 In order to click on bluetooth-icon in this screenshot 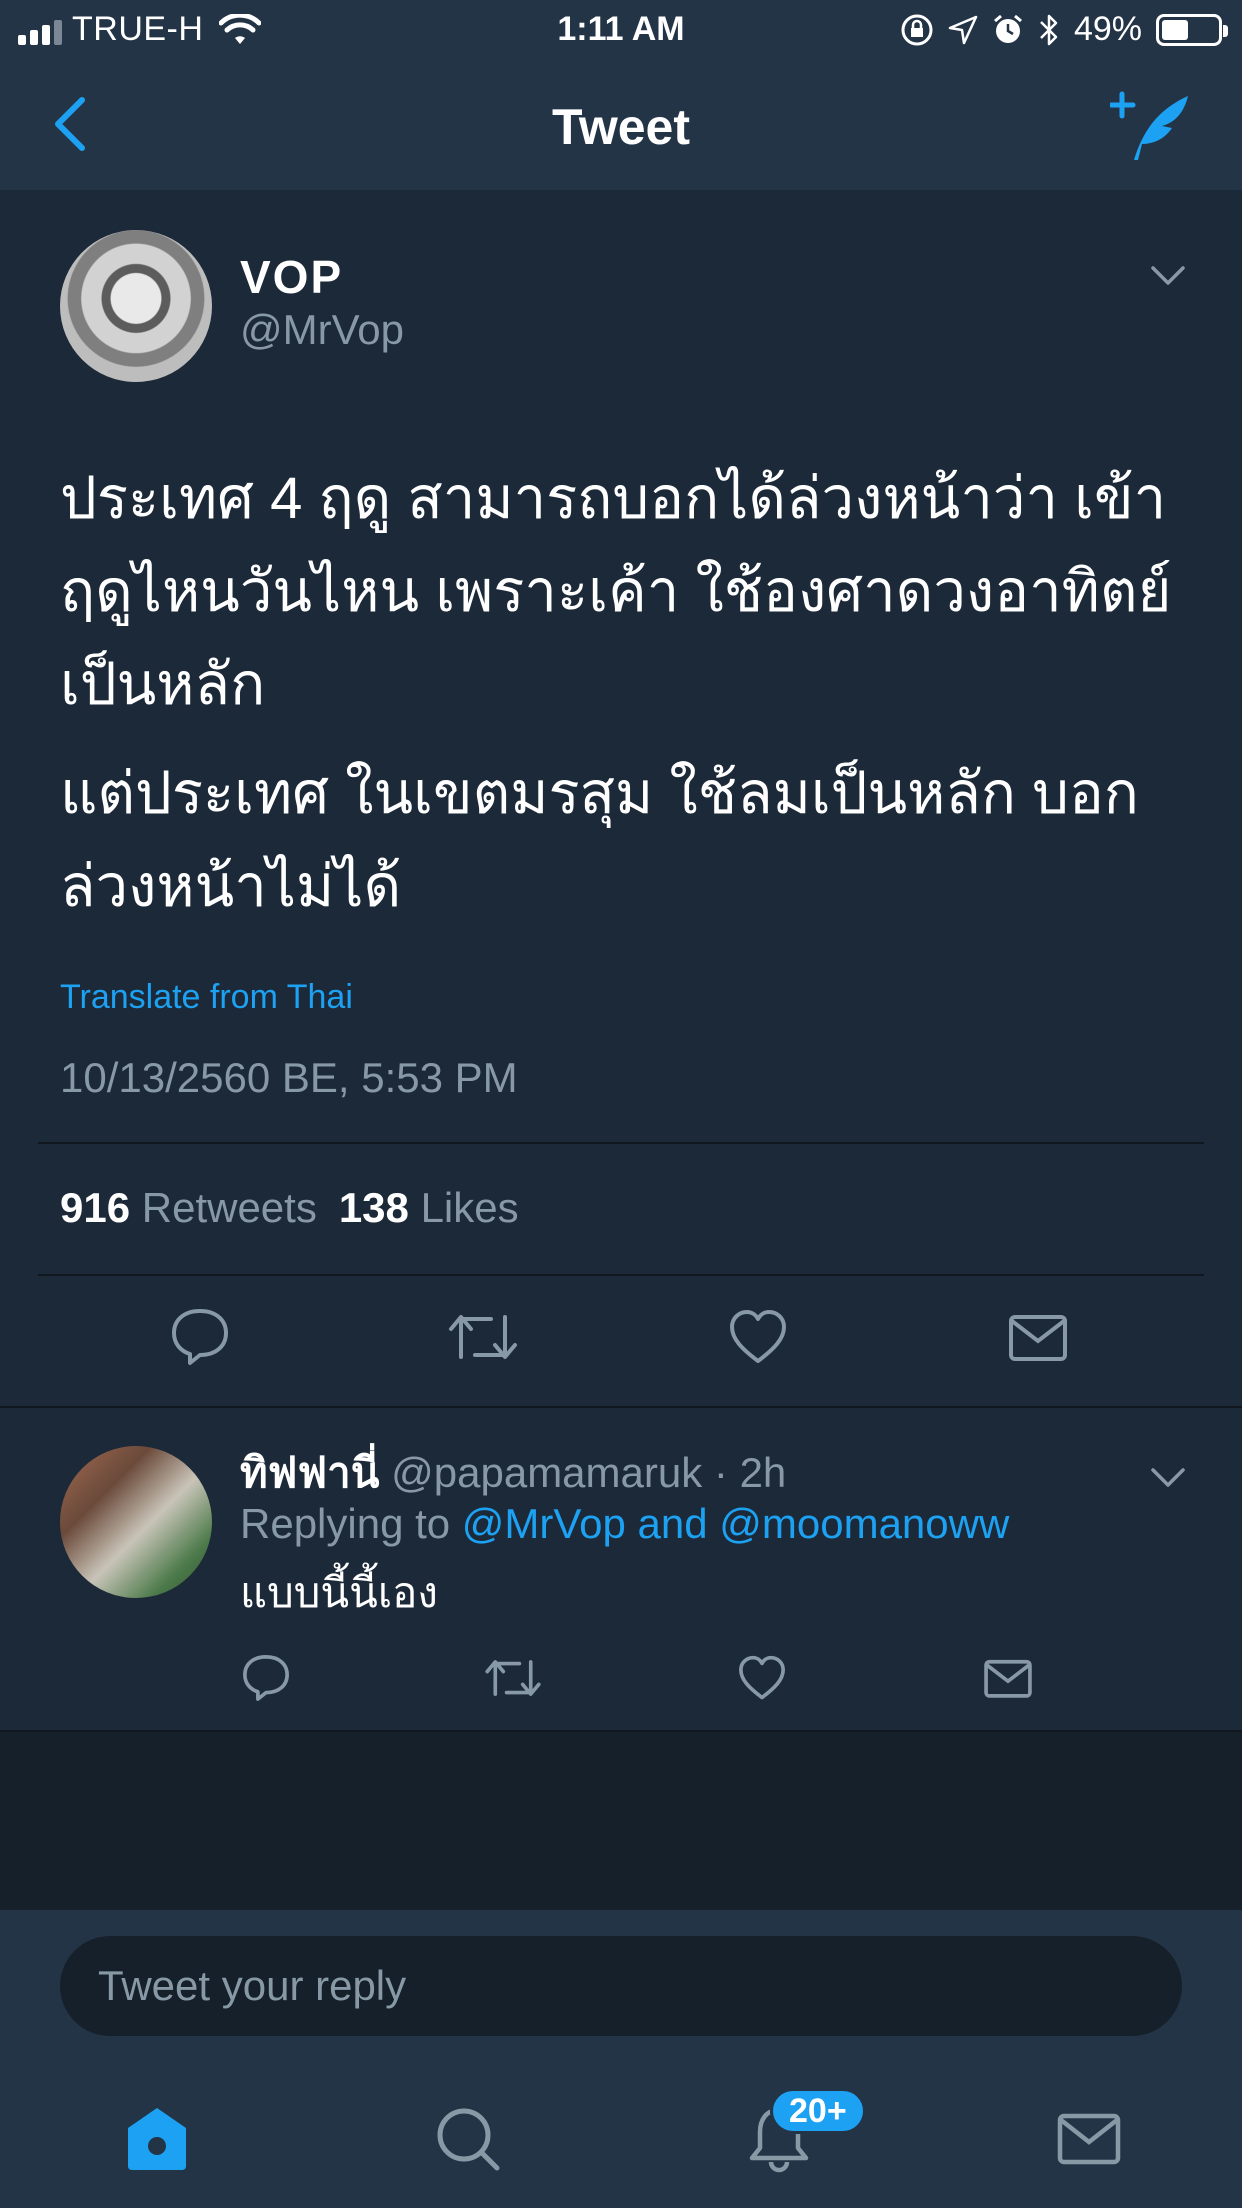, I will do `click(1049, 29)`.